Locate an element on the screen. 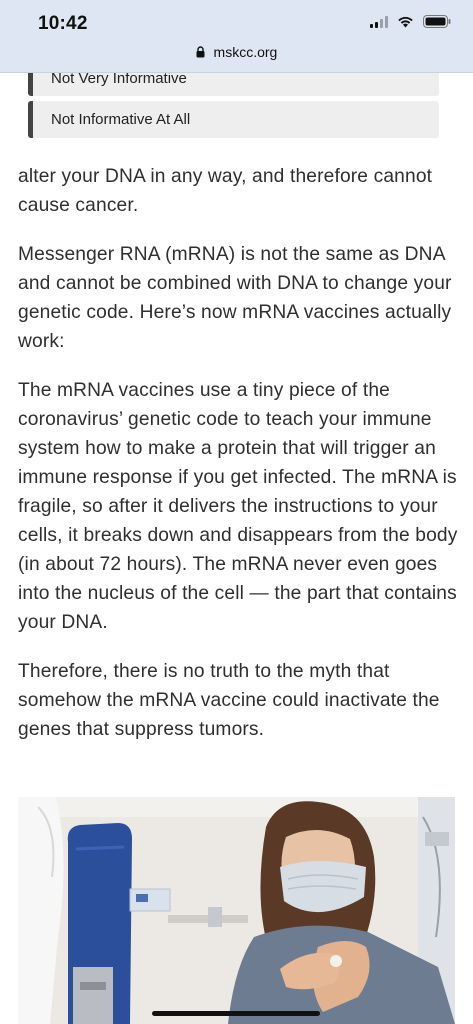 This screenshot has width=473, height=1024. browser-top-bar: 10:42 mskcc.org is located at coordinates (236, 36).